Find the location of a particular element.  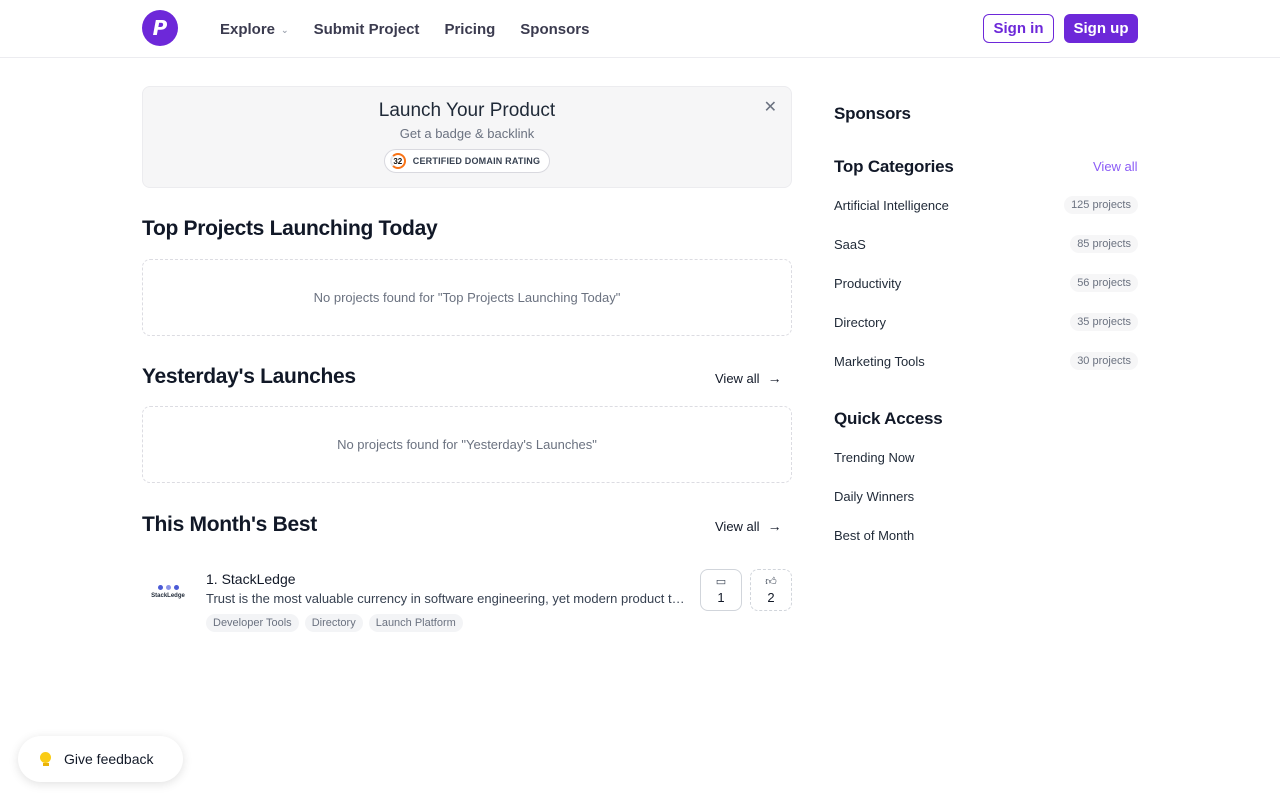

category-name: SaaS is located at coordinates (850, 244).